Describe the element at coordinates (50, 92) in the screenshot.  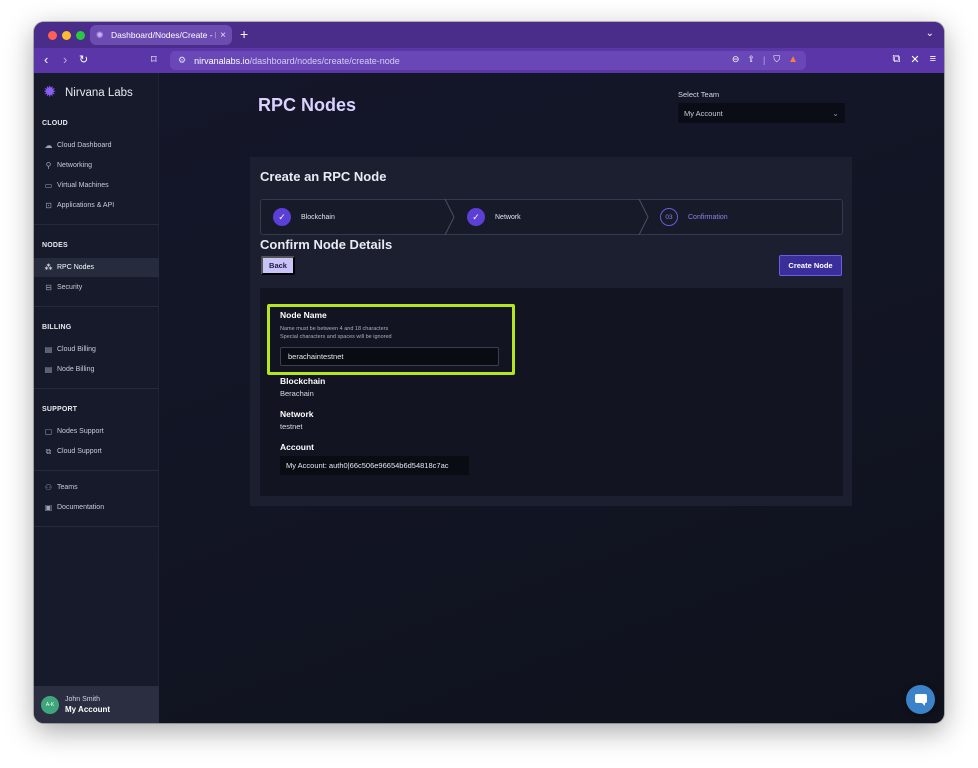
I see `nirvana-logo-icon: ✹` at that location.